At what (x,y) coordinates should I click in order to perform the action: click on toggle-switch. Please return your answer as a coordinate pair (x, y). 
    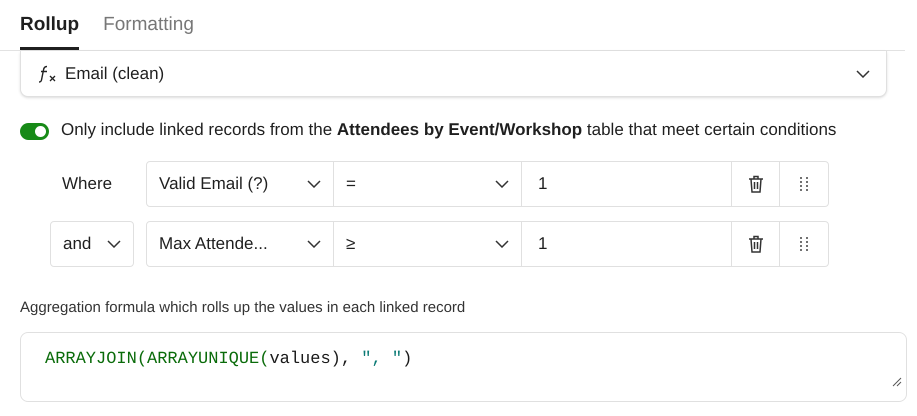
    Looking at the image, I should click on (34, 131).